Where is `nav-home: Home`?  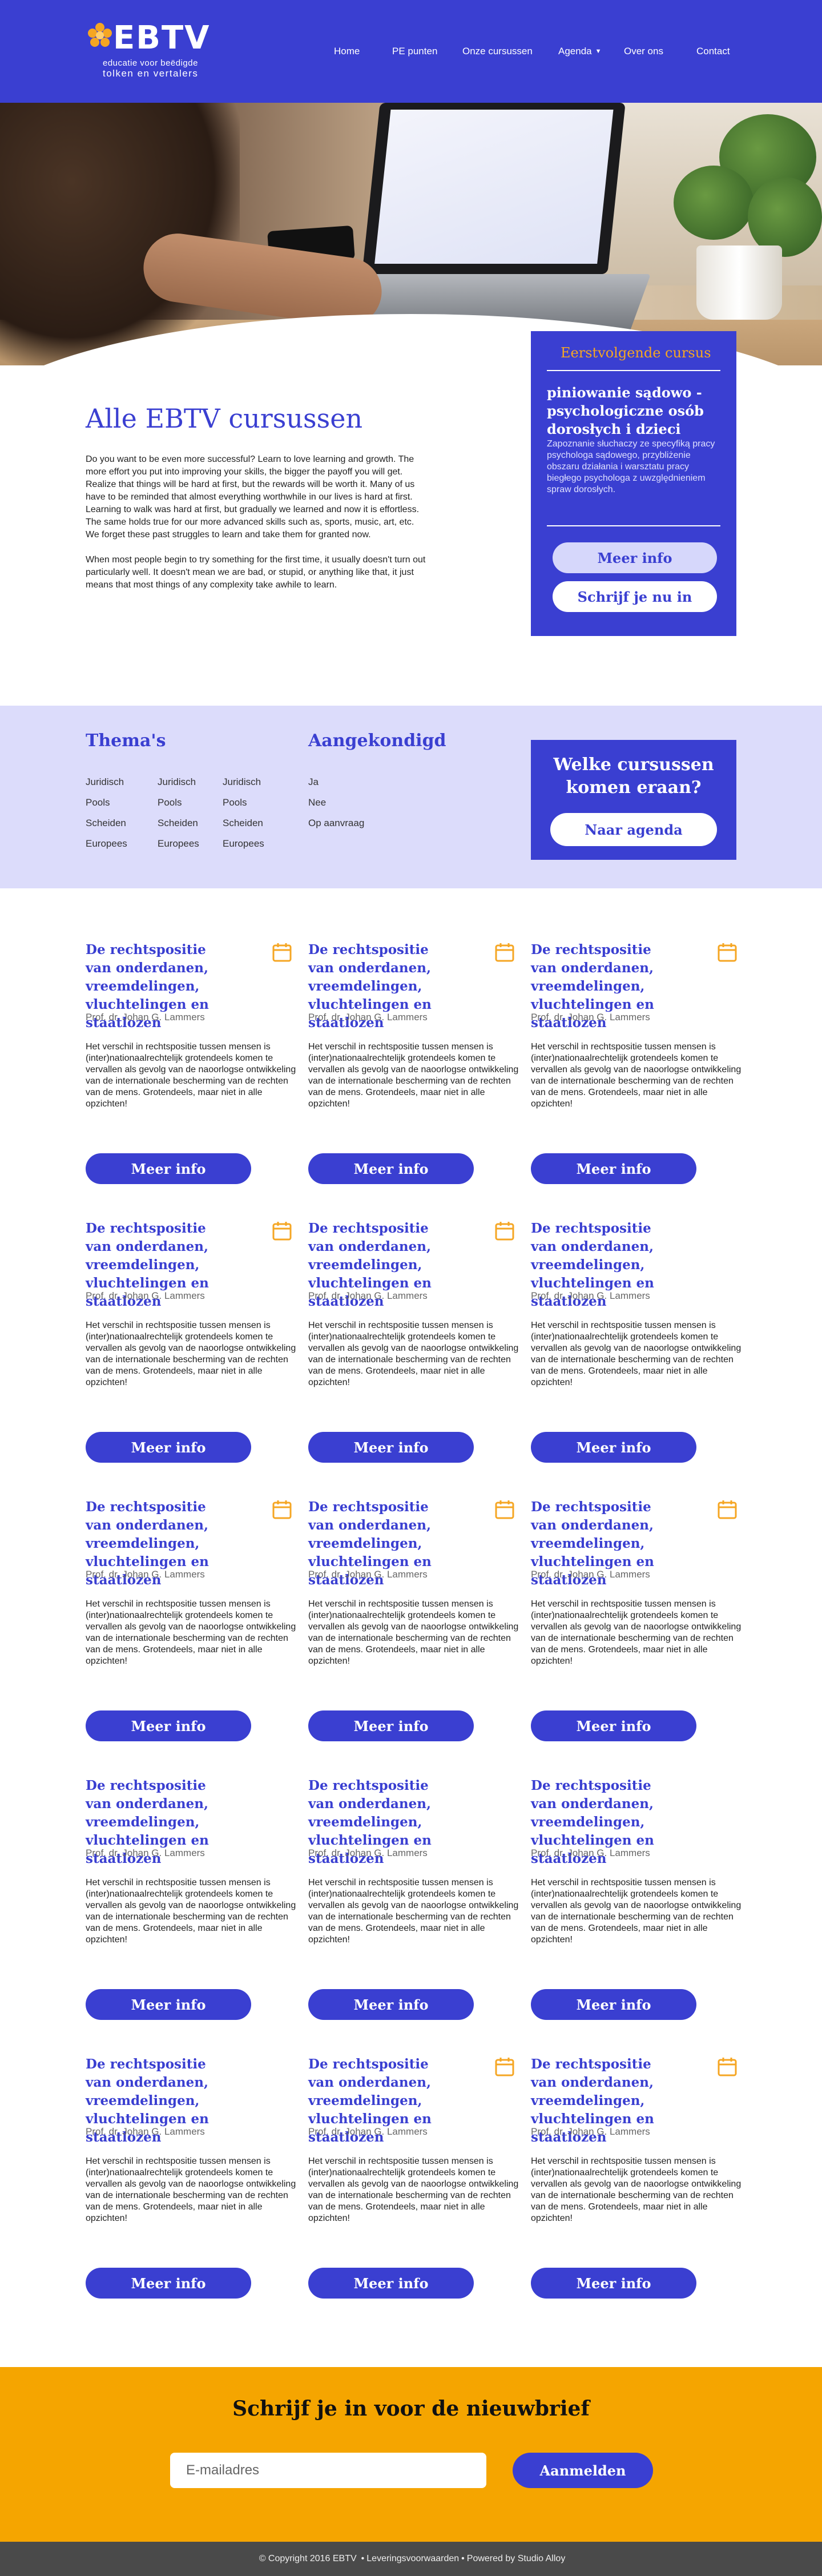
nav-home: Home is located at coordinates (347, 51).